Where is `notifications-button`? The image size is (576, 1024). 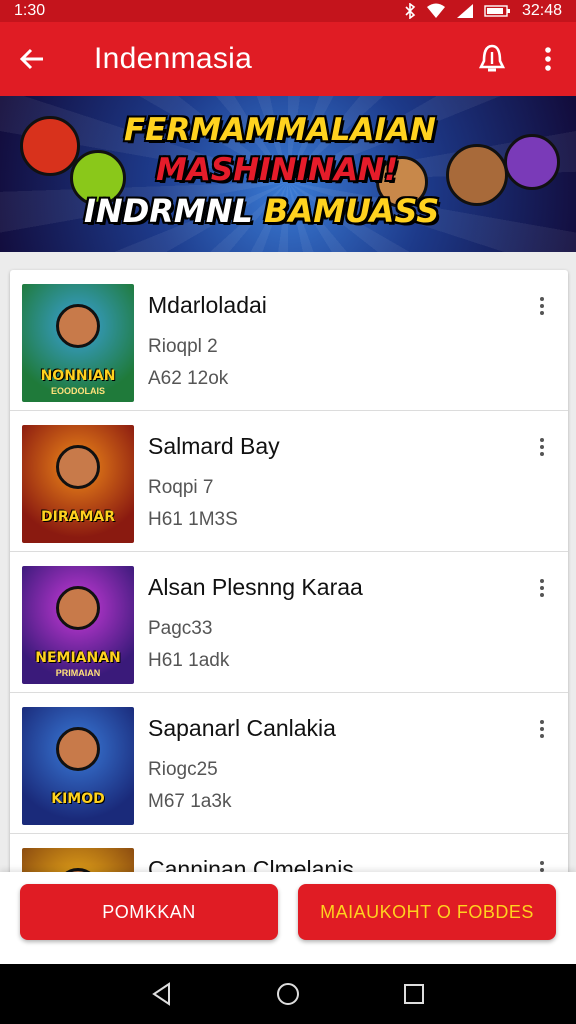
notifications-button is located at coordinates (492, 59).